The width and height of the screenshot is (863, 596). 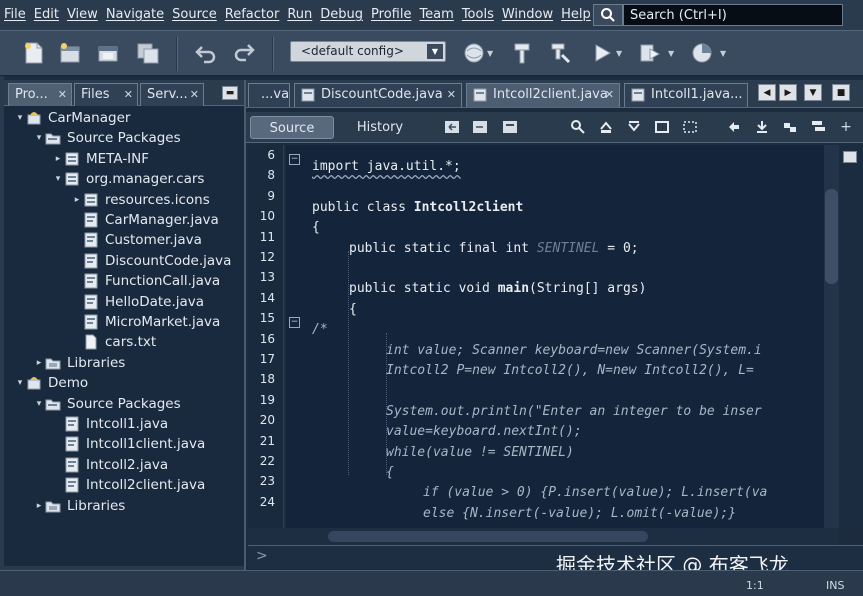 What do you see at coordinates (230, 93) in the screenshot?
I see `minimize-icon: ▬` at bounding box center [230, 93].